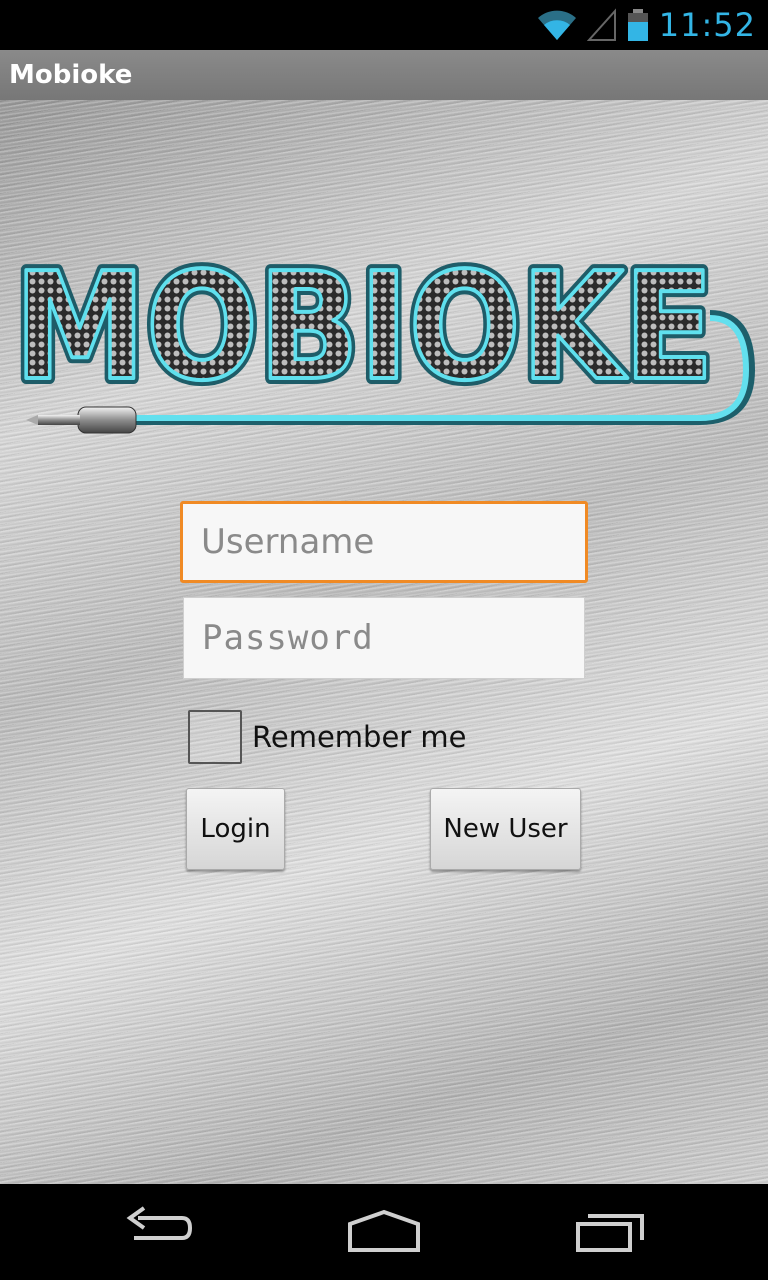 This screenshot has height=1280, width=768. I want to click on recent-apps-icon, so click(611, 1229).